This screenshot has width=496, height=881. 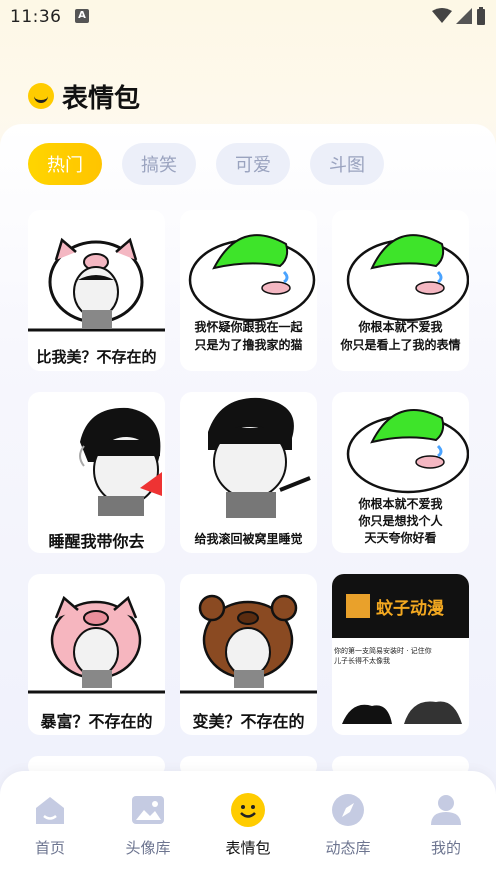 I want to click on sticker-caption: 睡醒我带你去, so click(x=96, y=541).